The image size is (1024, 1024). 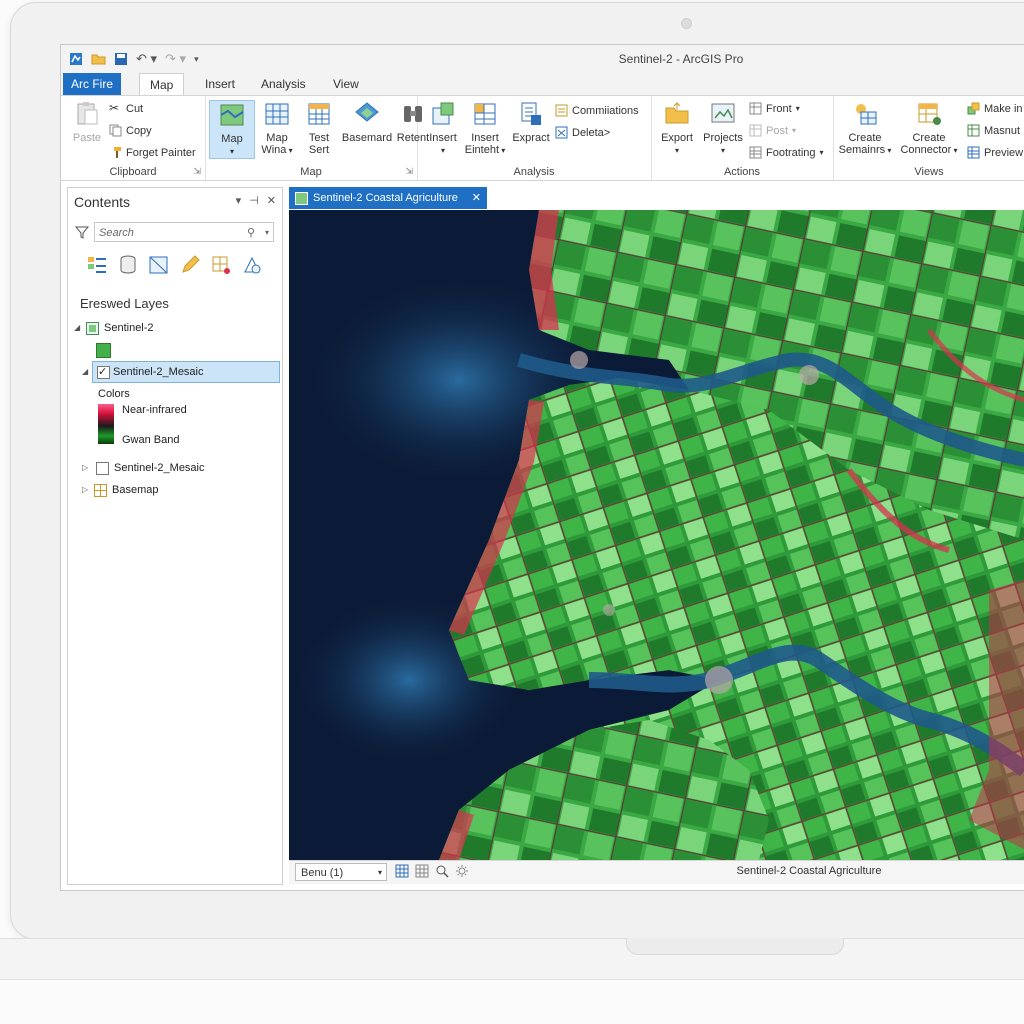 What do you see at coordinates (116, 233) in the screenshot?
I see `search-placeholder: Search` at bounding box center [116, 233].